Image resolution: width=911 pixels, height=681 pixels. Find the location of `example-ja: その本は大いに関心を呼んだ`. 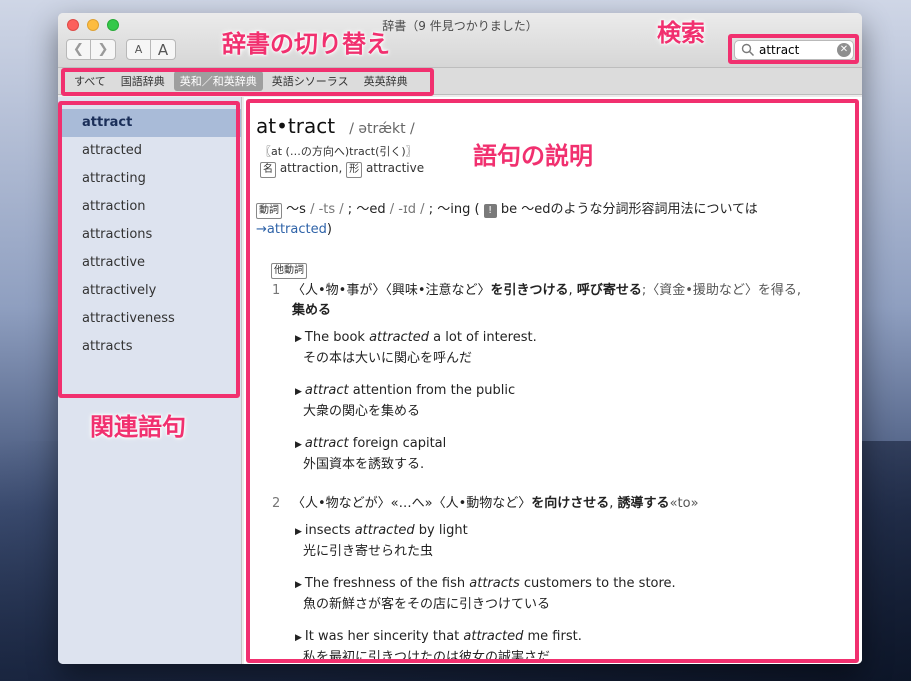

example-ja: その本は大いに関心を呼んだ is located at coordinates (388, 358).